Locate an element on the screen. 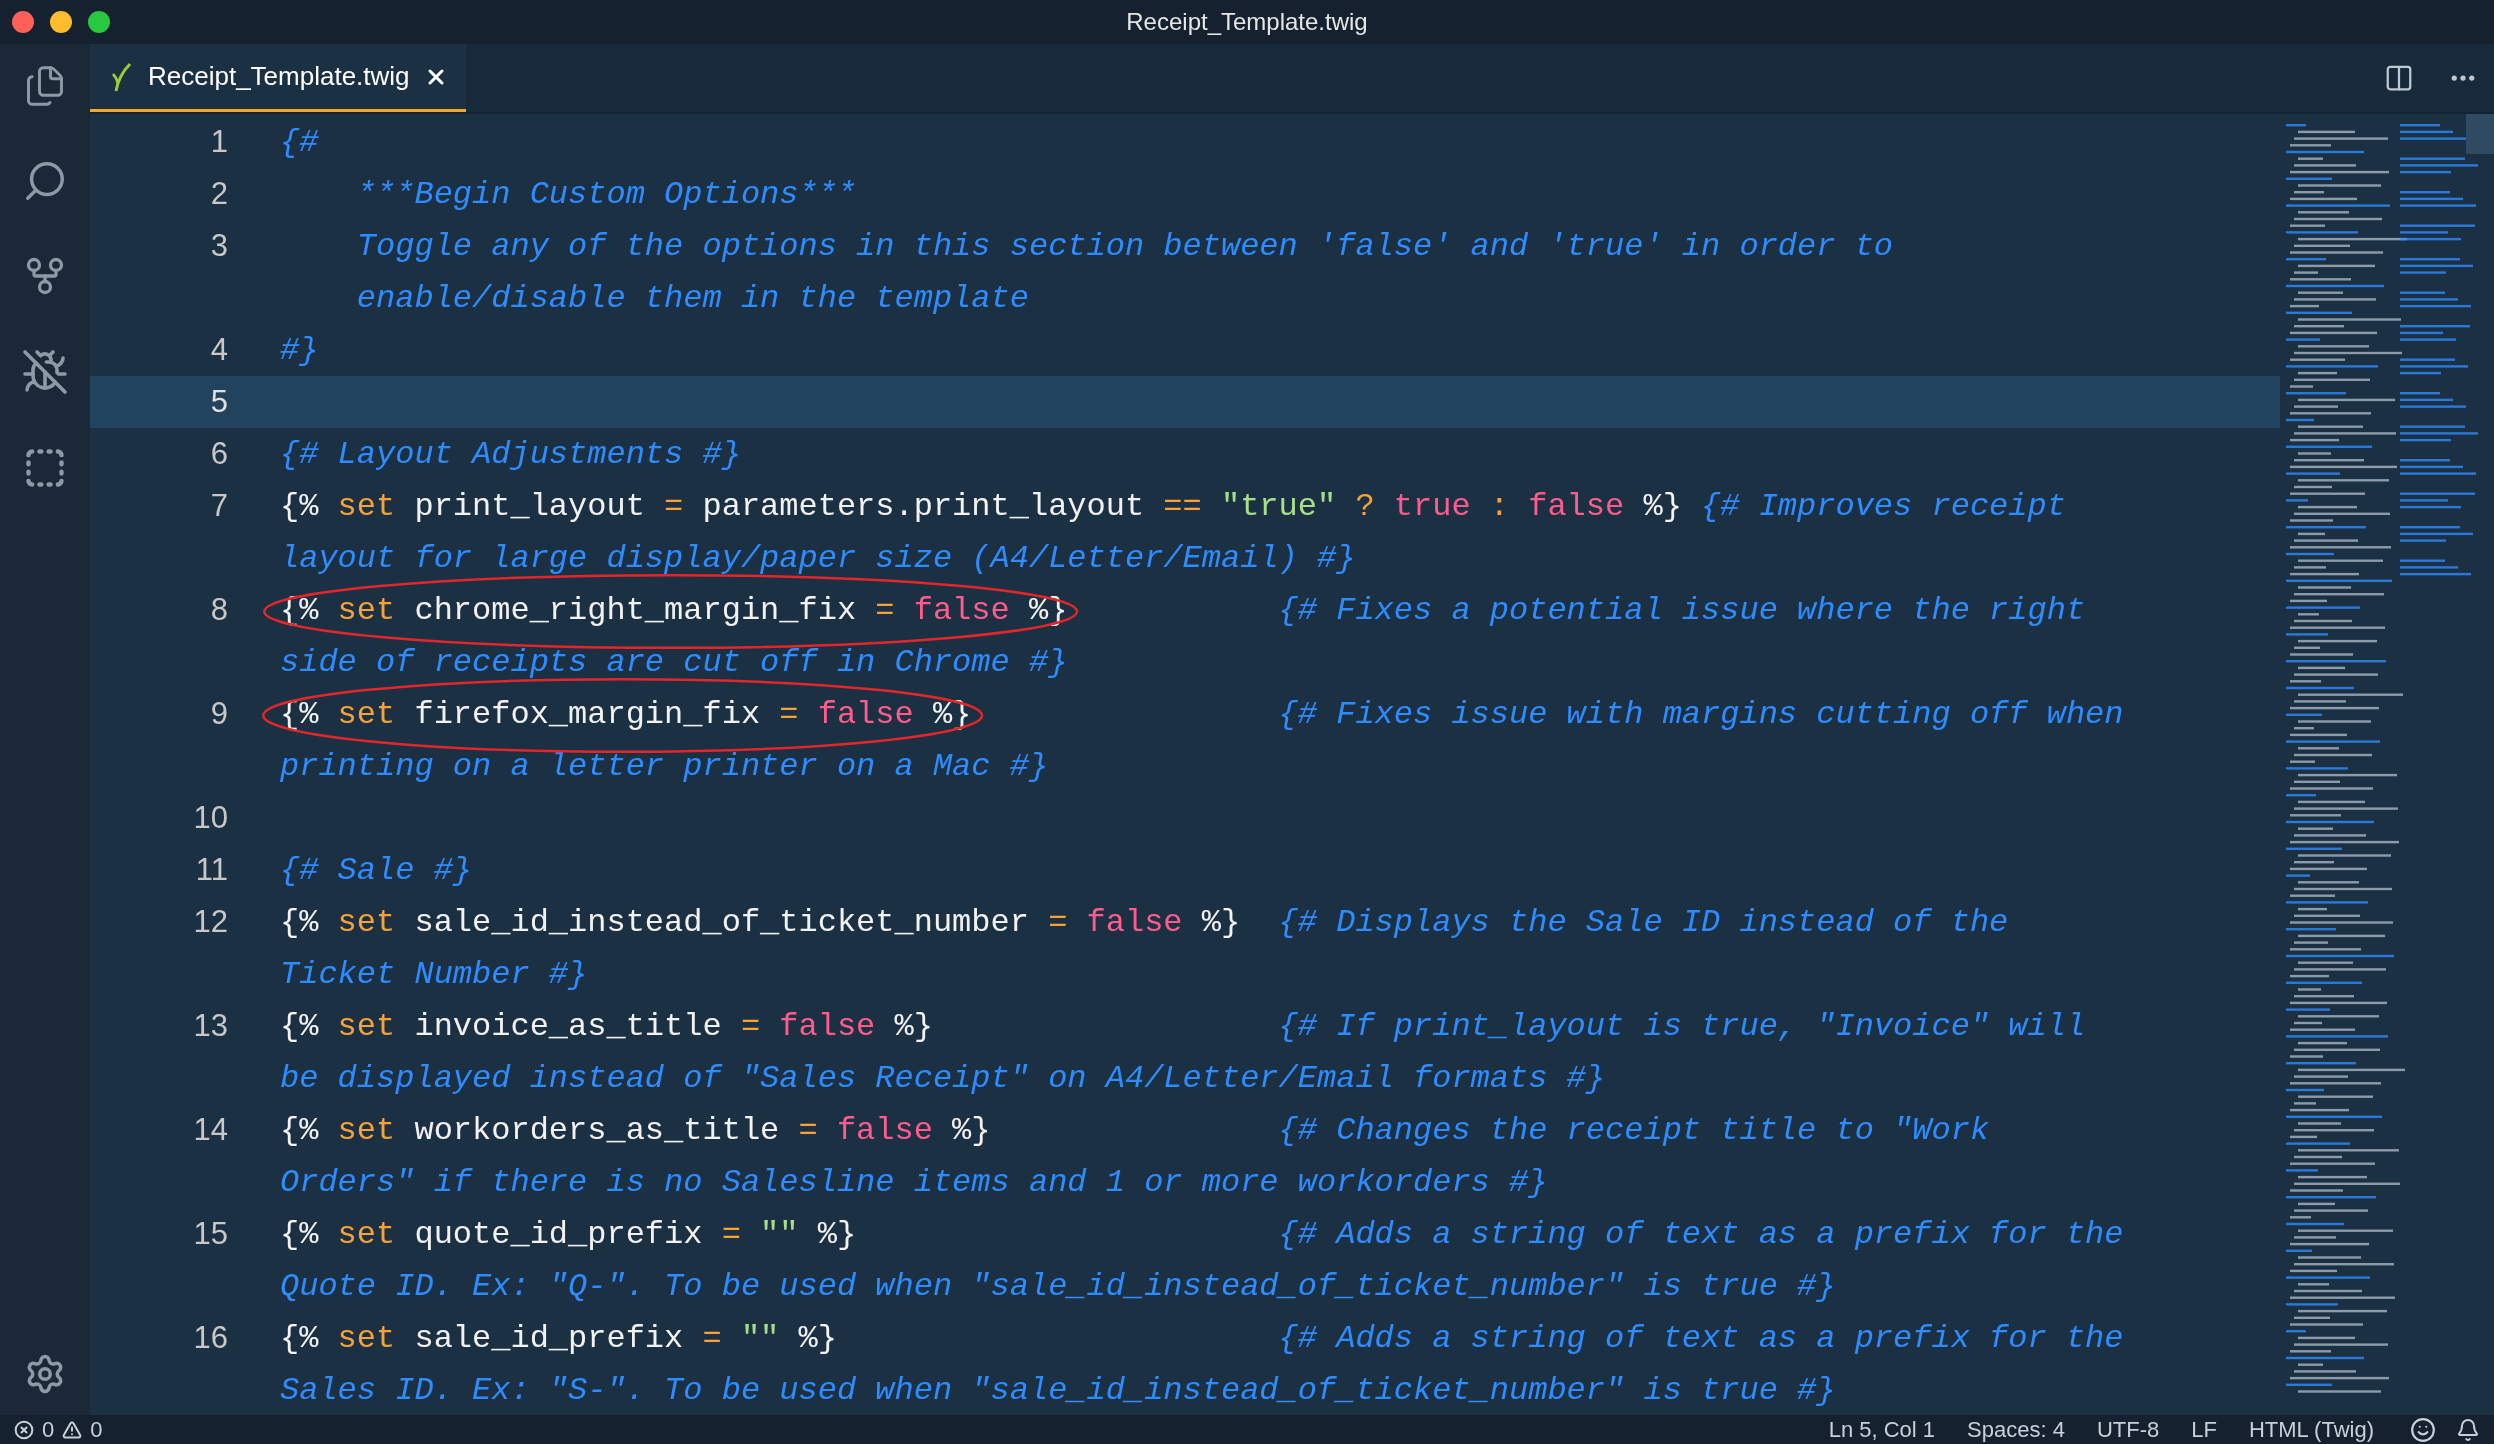  code-token: invoice_as_title is located at coordinates (568, 1026).